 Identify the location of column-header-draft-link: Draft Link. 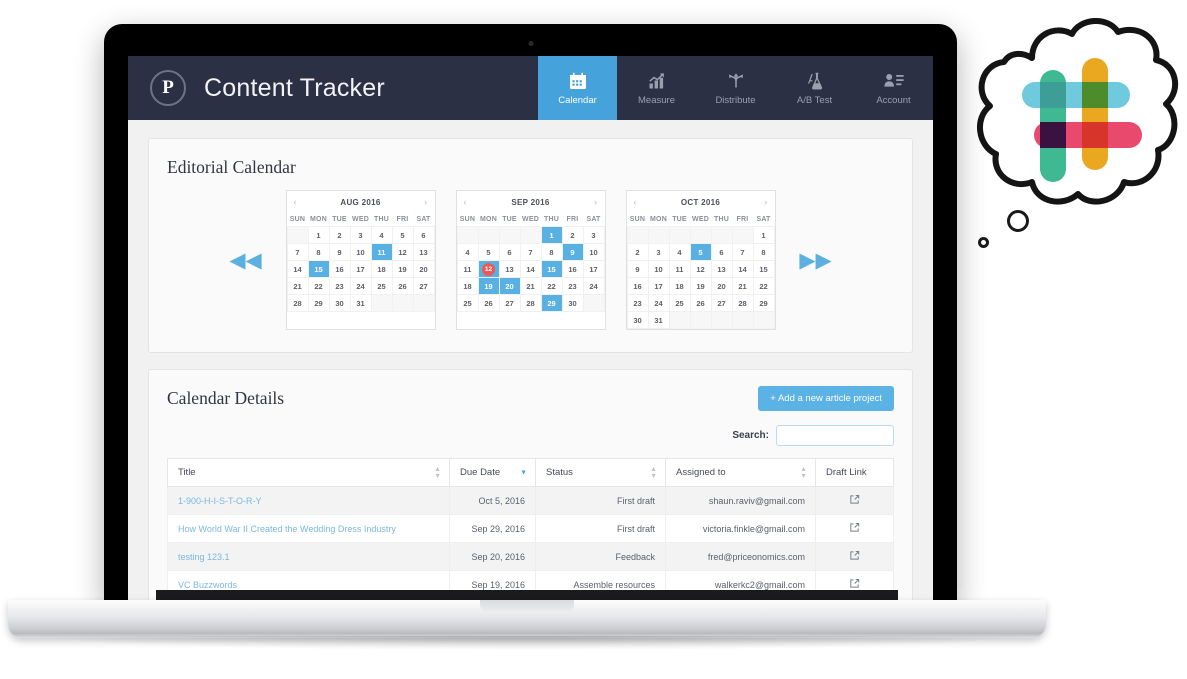
(854, 472).